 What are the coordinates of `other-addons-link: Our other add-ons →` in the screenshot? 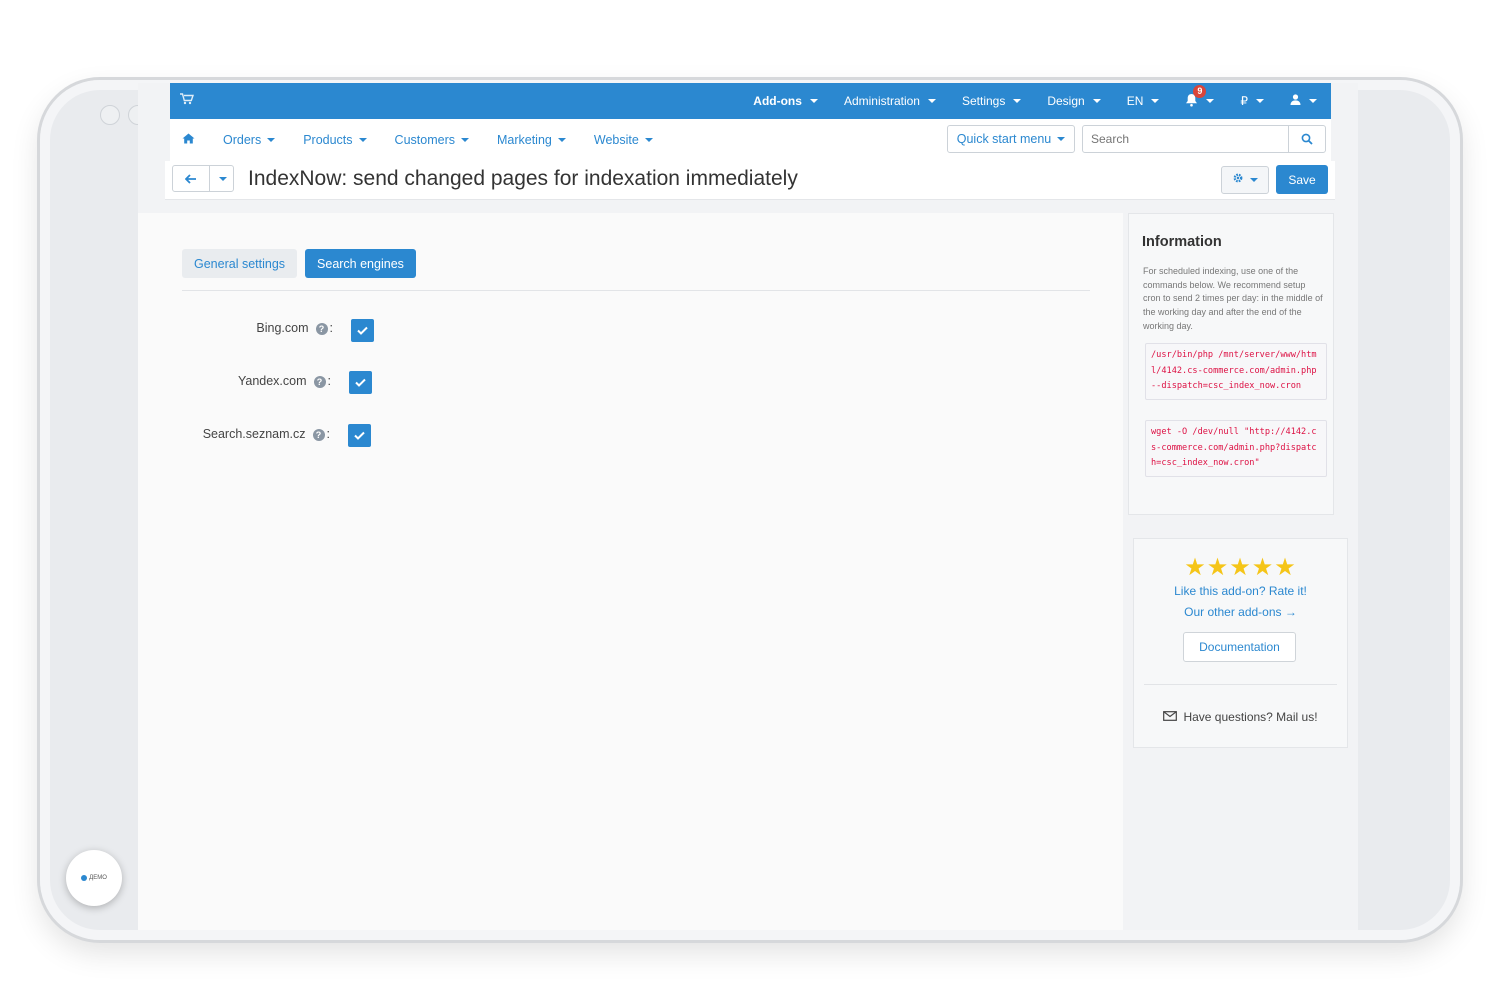 It's located at (1240, 612).